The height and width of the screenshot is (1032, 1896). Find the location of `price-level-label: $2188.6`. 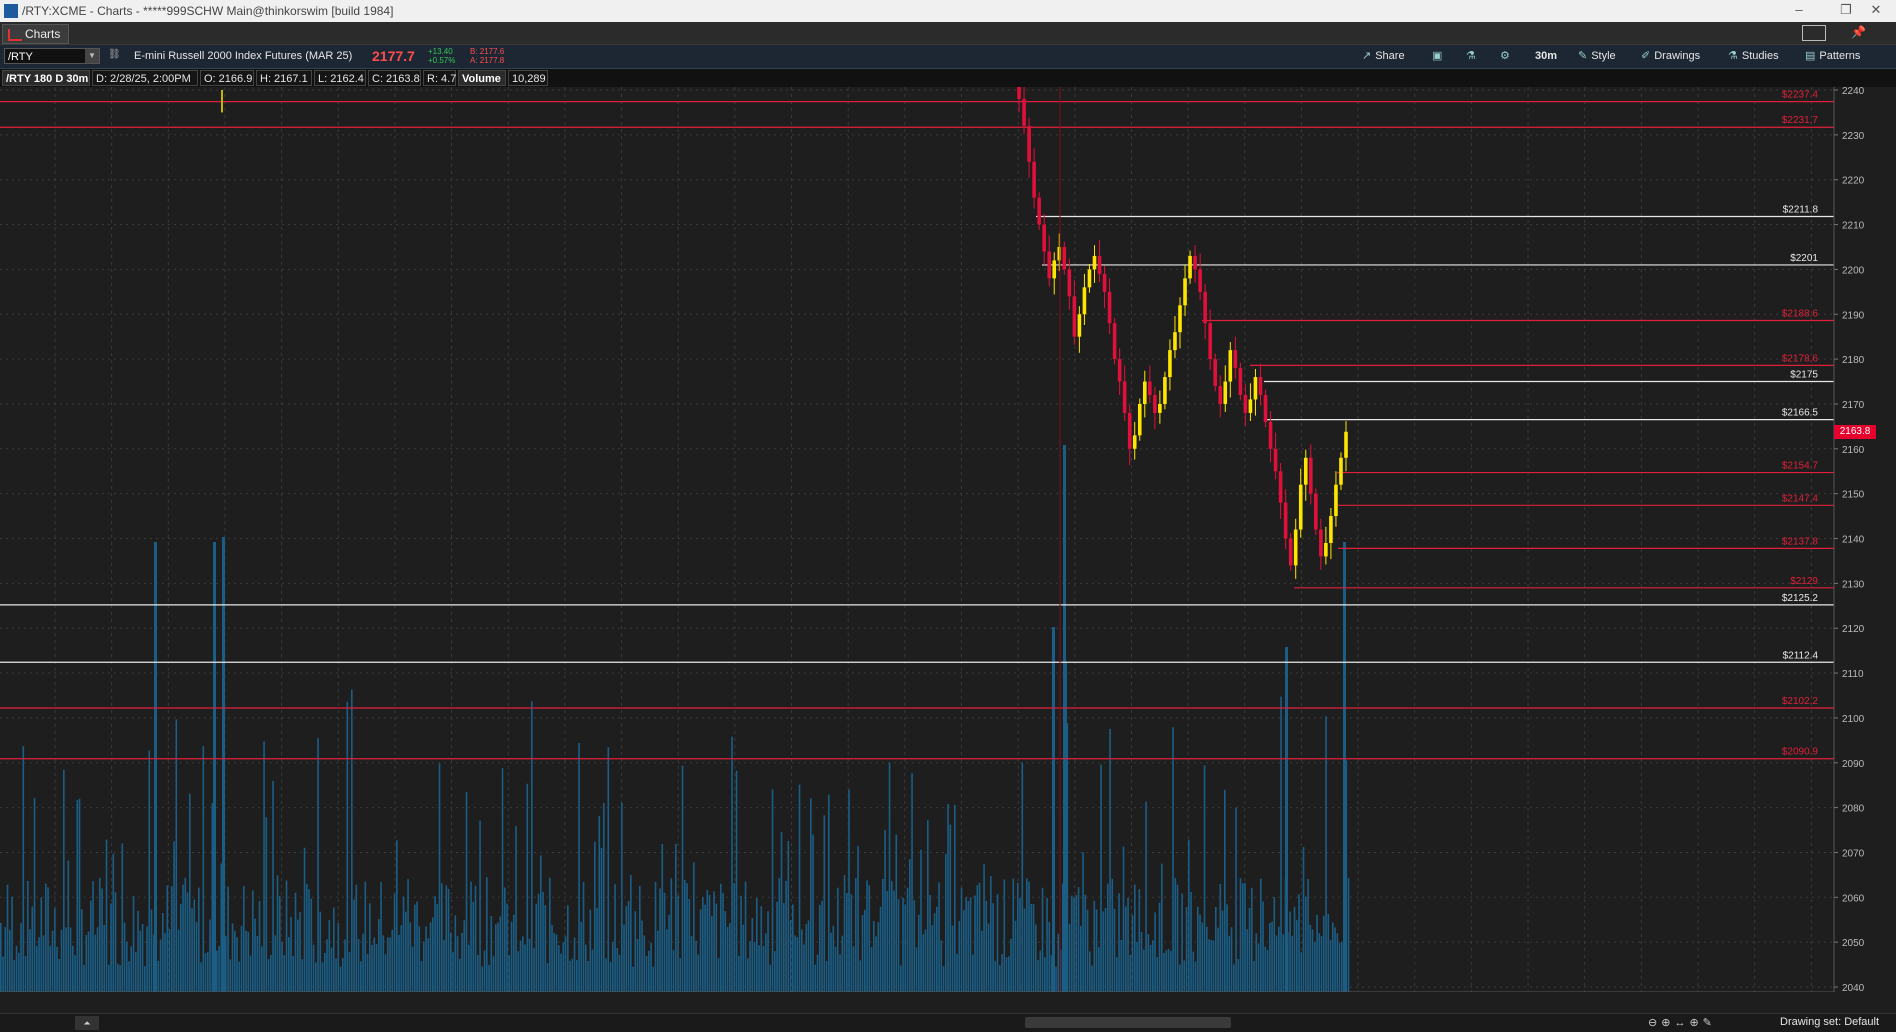

price-level-label: $2188.6 is located at coordinates (1800, 314).